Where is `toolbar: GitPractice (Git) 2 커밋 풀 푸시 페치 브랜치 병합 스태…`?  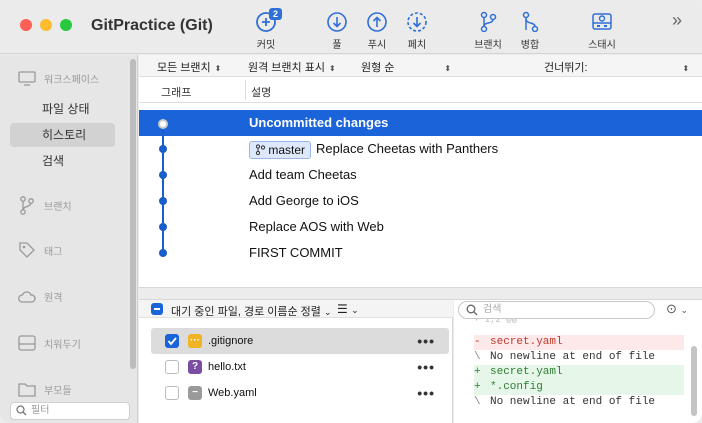
toolbar: GitPractice (Git) 2 커밋 풀 푸시 페치 브랜치 병합 스태… is located at coordinates (351, 27).